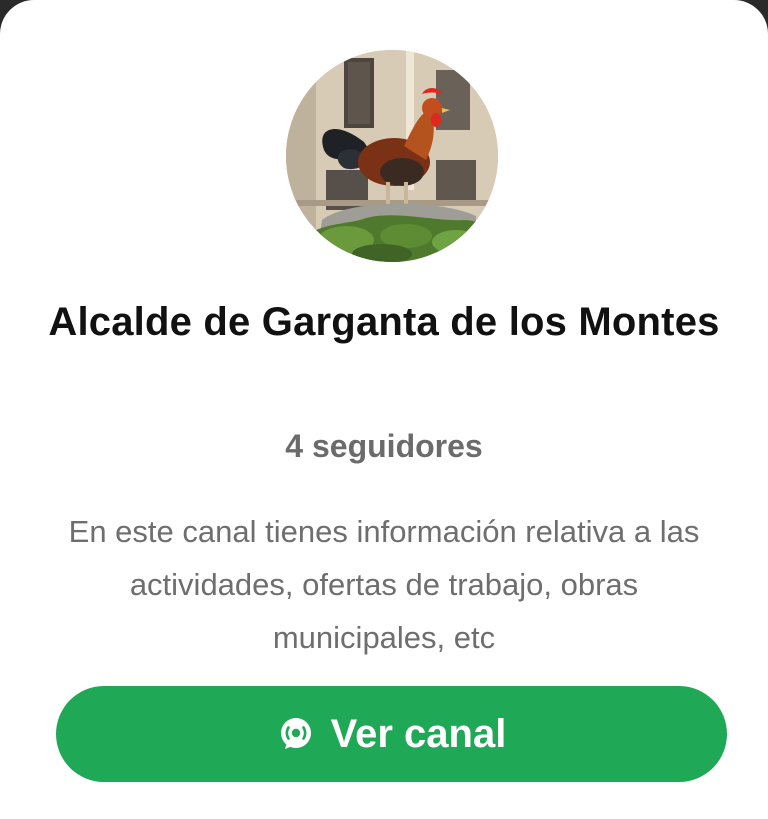 This screenshot has height=819, width=768. I want to click on channel-avatar, so click(392, 156).